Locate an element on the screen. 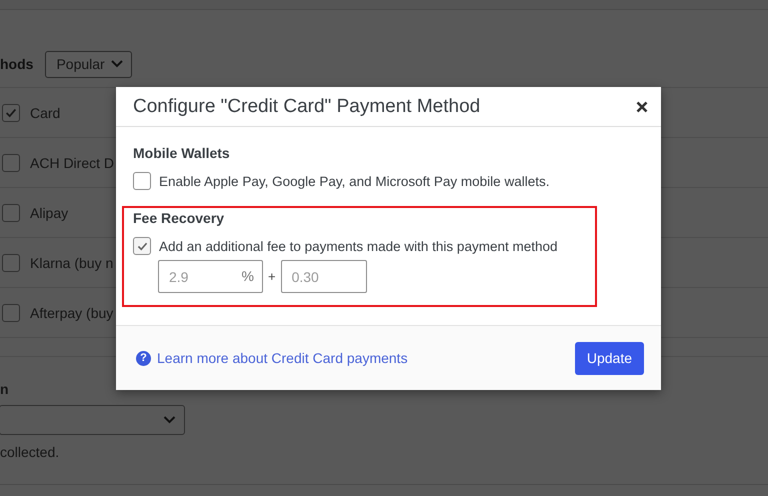 This screenshot has width=768, height=496. dialog-title: Configure "Credit Card" Payment Method is located at coordinates (306, 107).